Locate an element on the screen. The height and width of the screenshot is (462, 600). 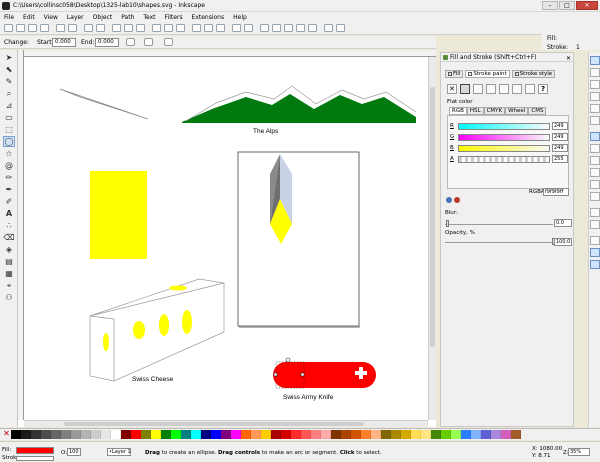
tab-rgb: RGB is located at coordinates (458, 111).